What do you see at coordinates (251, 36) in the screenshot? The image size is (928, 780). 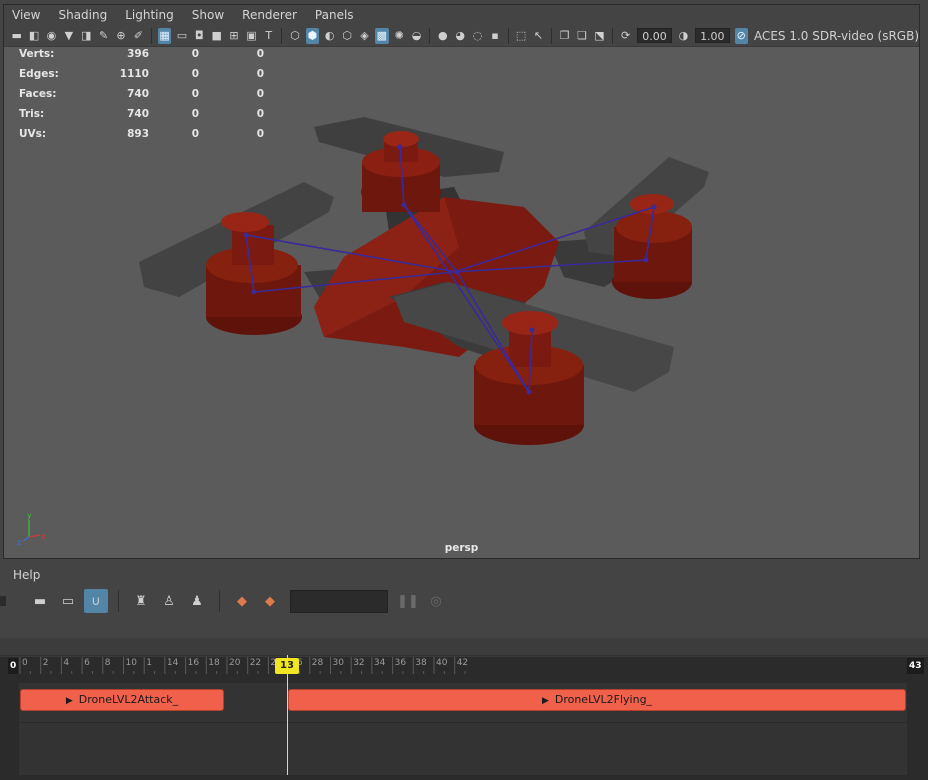 I see `safe-action-icon: ▣` at bounding box center [251, 36].